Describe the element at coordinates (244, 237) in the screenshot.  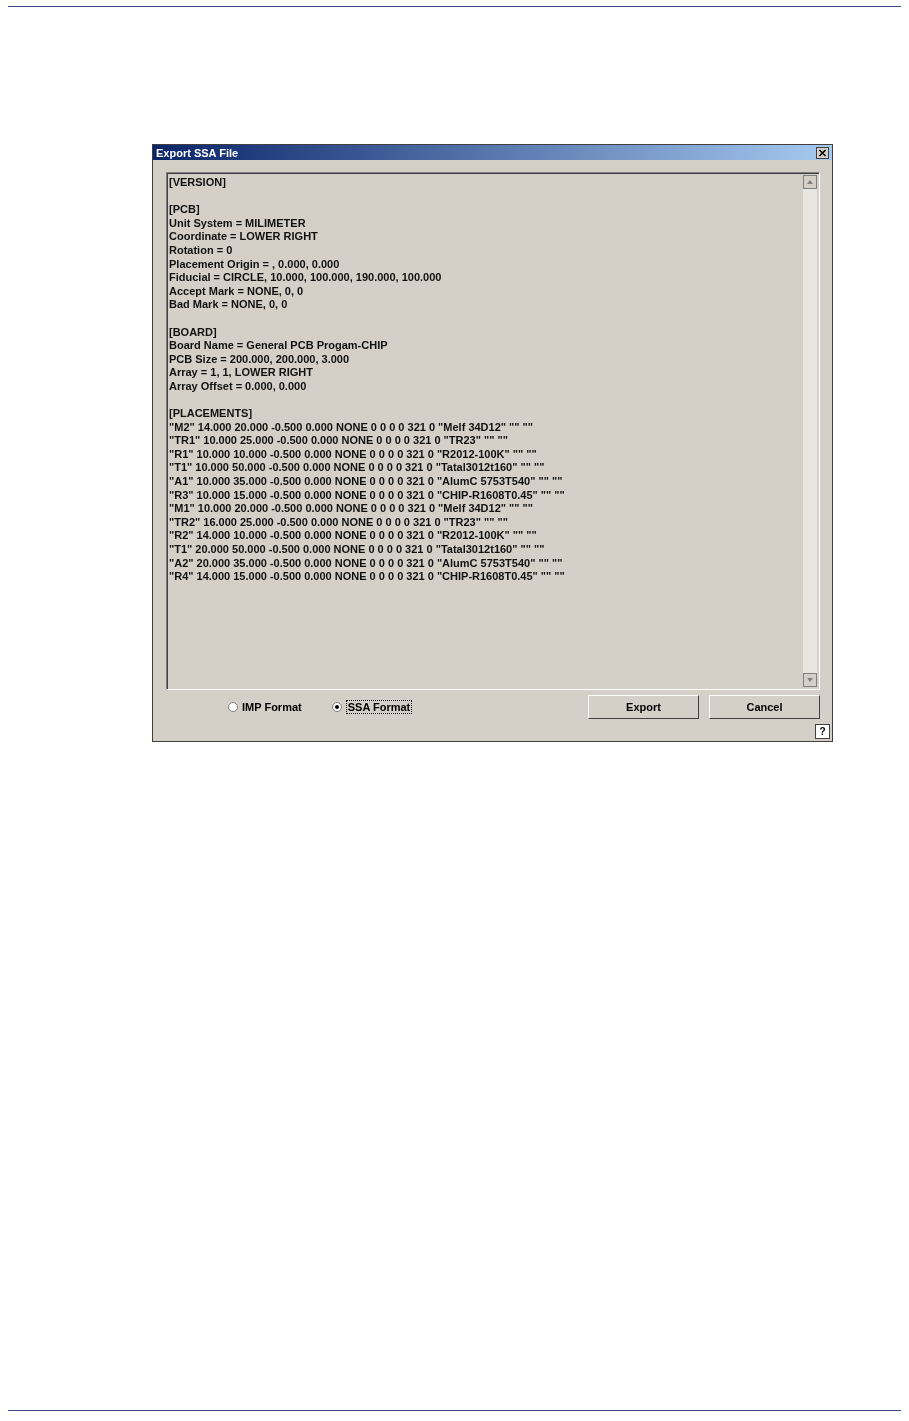
I see `text-line: Coordinate = LOWER RIGHT` at that location.